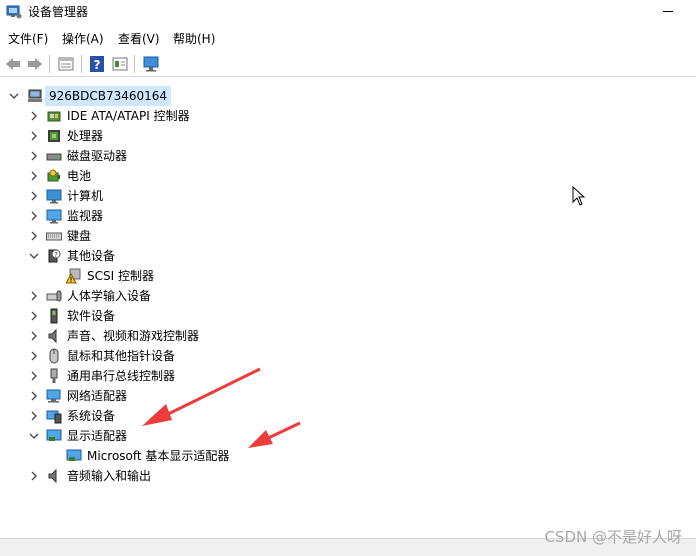 The width and height of the screenshot is (696, 556). What do you see at coordinates (79, 236) in the screenshot?
I see `tree-category-label: 键盘` at bounding box center [79, 236].